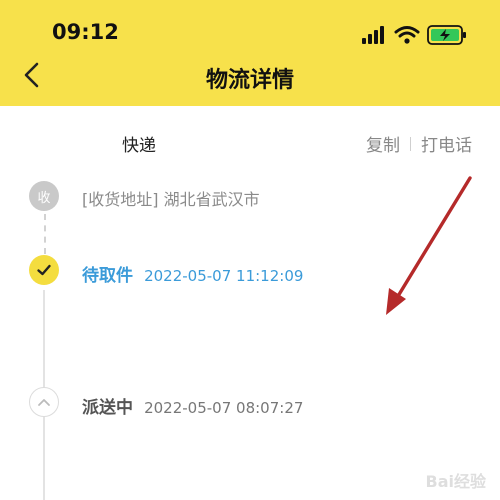 The width and height of the screenshot is (500, 500). I want to click on deliver-status: 派送中, so click(107, 408).